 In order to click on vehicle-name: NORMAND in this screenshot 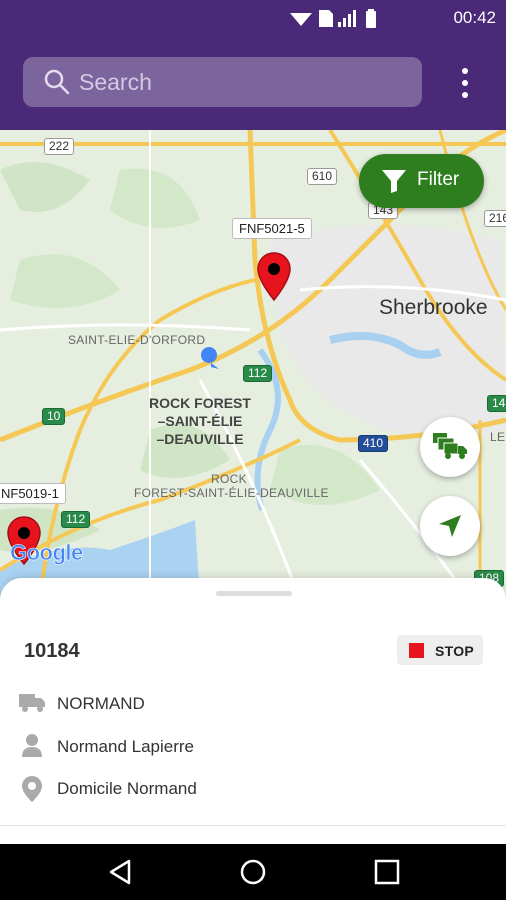, I will do `click(101, 703)`.